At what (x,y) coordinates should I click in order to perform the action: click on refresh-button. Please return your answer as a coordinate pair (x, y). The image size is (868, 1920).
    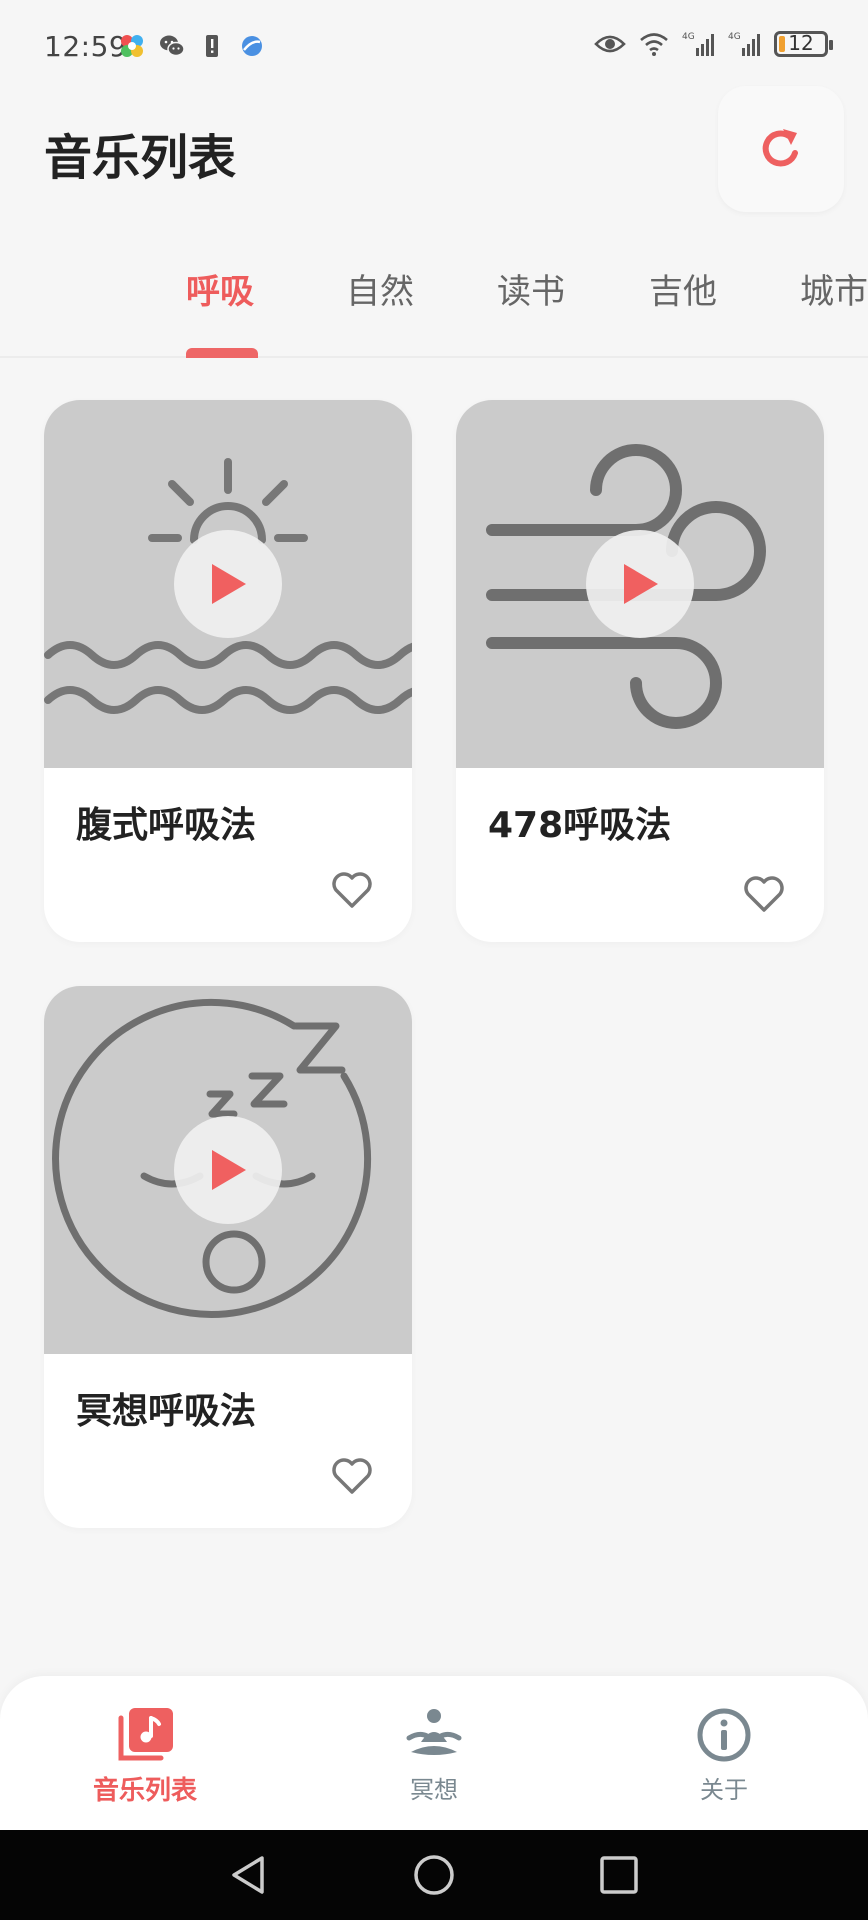
    Looking at the image, I should click on (781, 149).